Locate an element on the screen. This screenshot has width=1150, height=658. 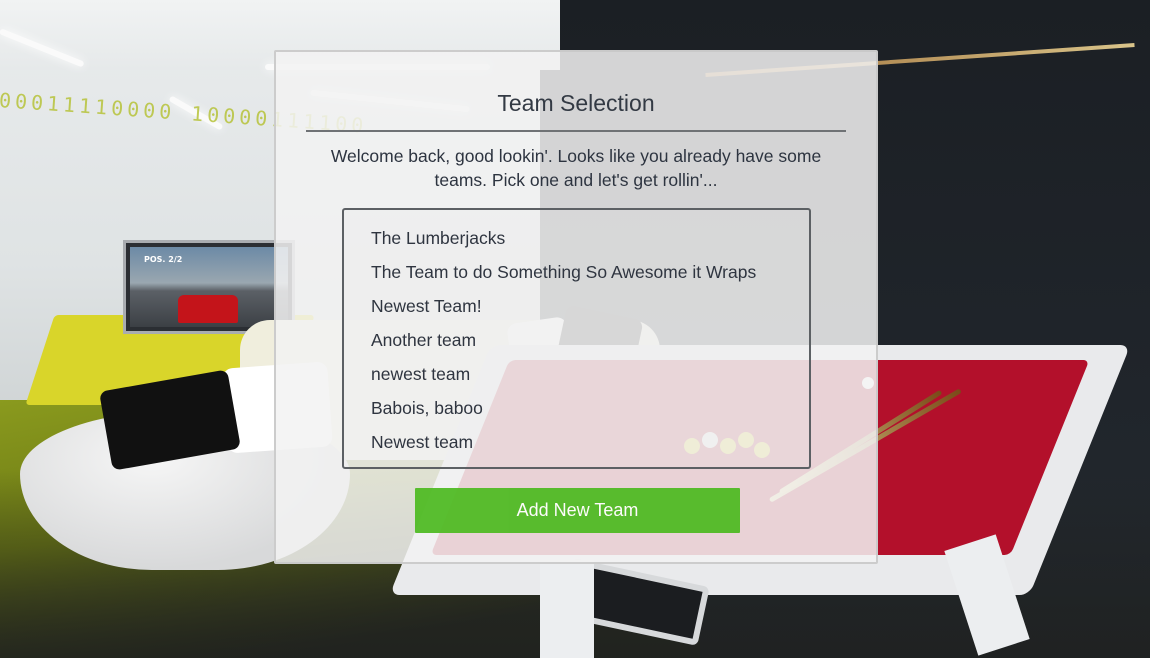
team-list-item: Another team is located at coordinates (590, 344).